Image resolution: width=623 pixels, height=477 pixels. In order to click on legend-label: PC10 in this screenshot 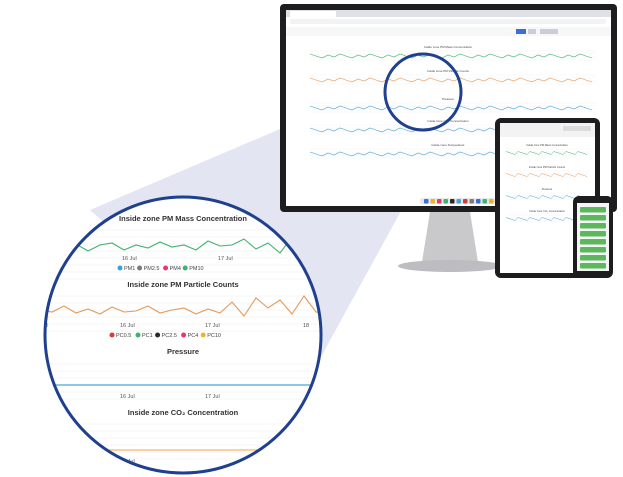, I will do `click(214, 336)`.